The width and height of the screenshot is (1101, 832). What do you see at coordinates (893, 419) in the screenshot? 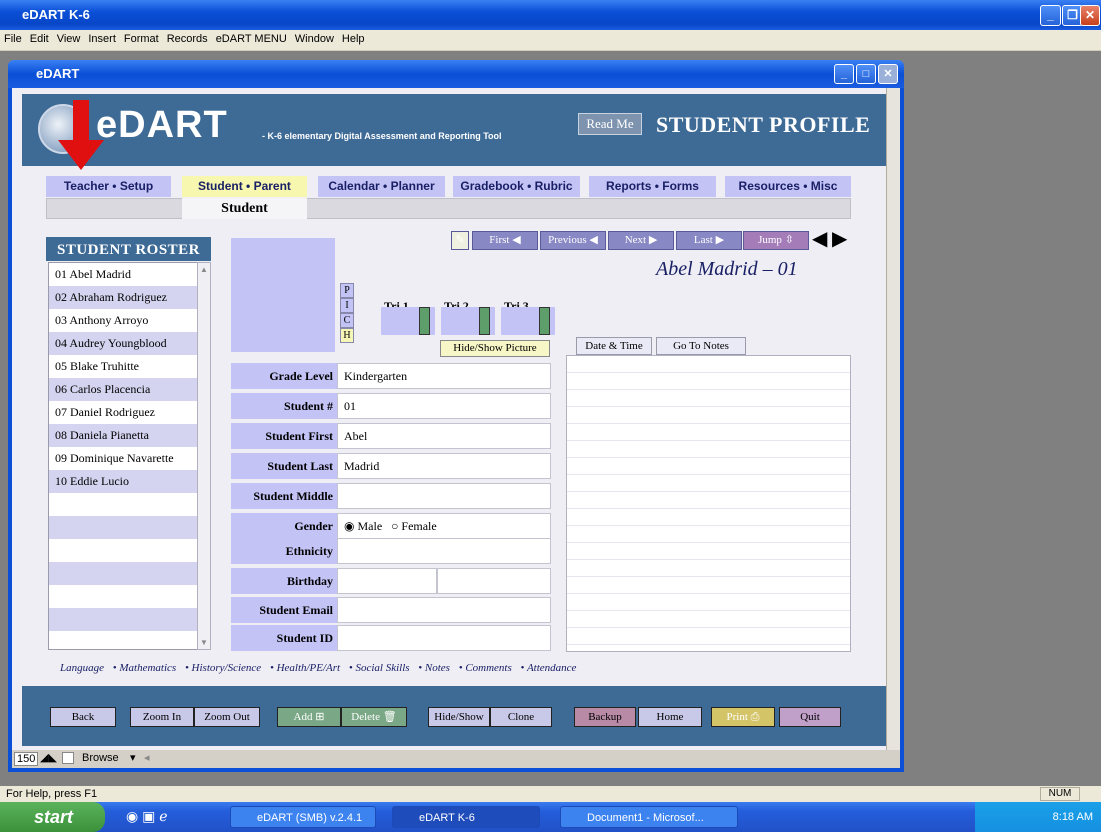
I see `document-vertical-scrollbar` at bounding box center [893, 419].